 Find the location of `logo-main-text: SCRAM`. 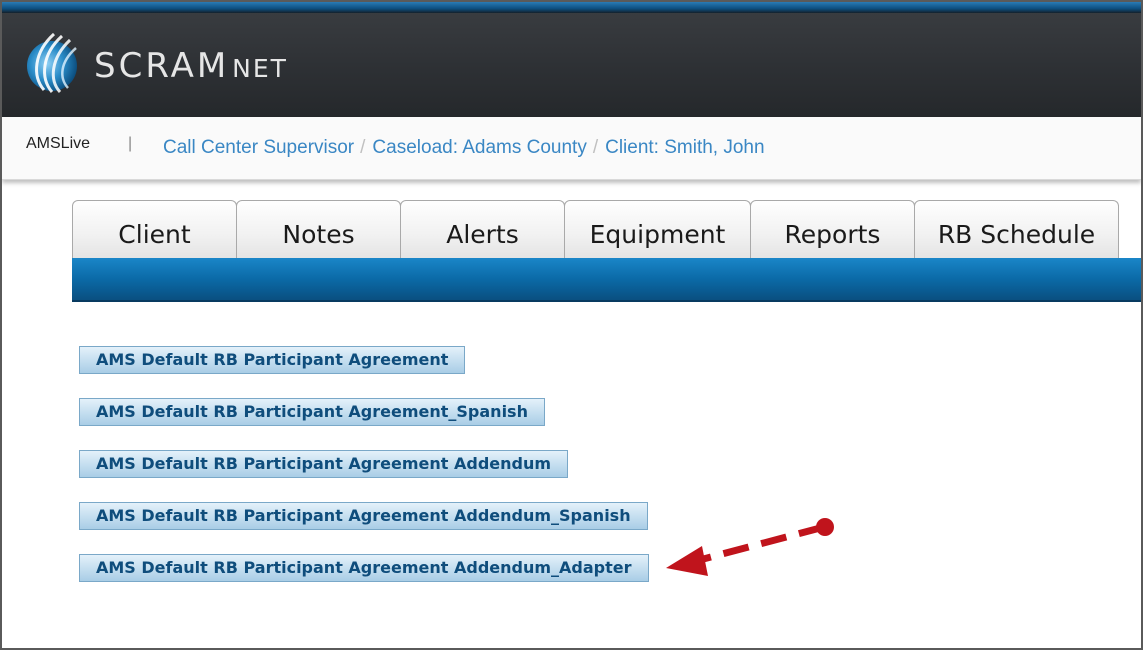

logo-main-text: SCRAM is located at coordinates (162, 66).